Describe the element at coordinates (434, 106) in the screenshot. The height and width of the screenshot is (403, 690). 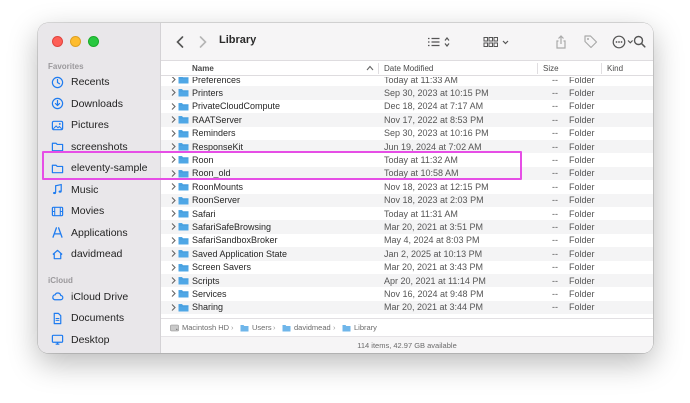
I see `file-date-modified: Dec 18, 2024 at 7:17 AM` at that location.